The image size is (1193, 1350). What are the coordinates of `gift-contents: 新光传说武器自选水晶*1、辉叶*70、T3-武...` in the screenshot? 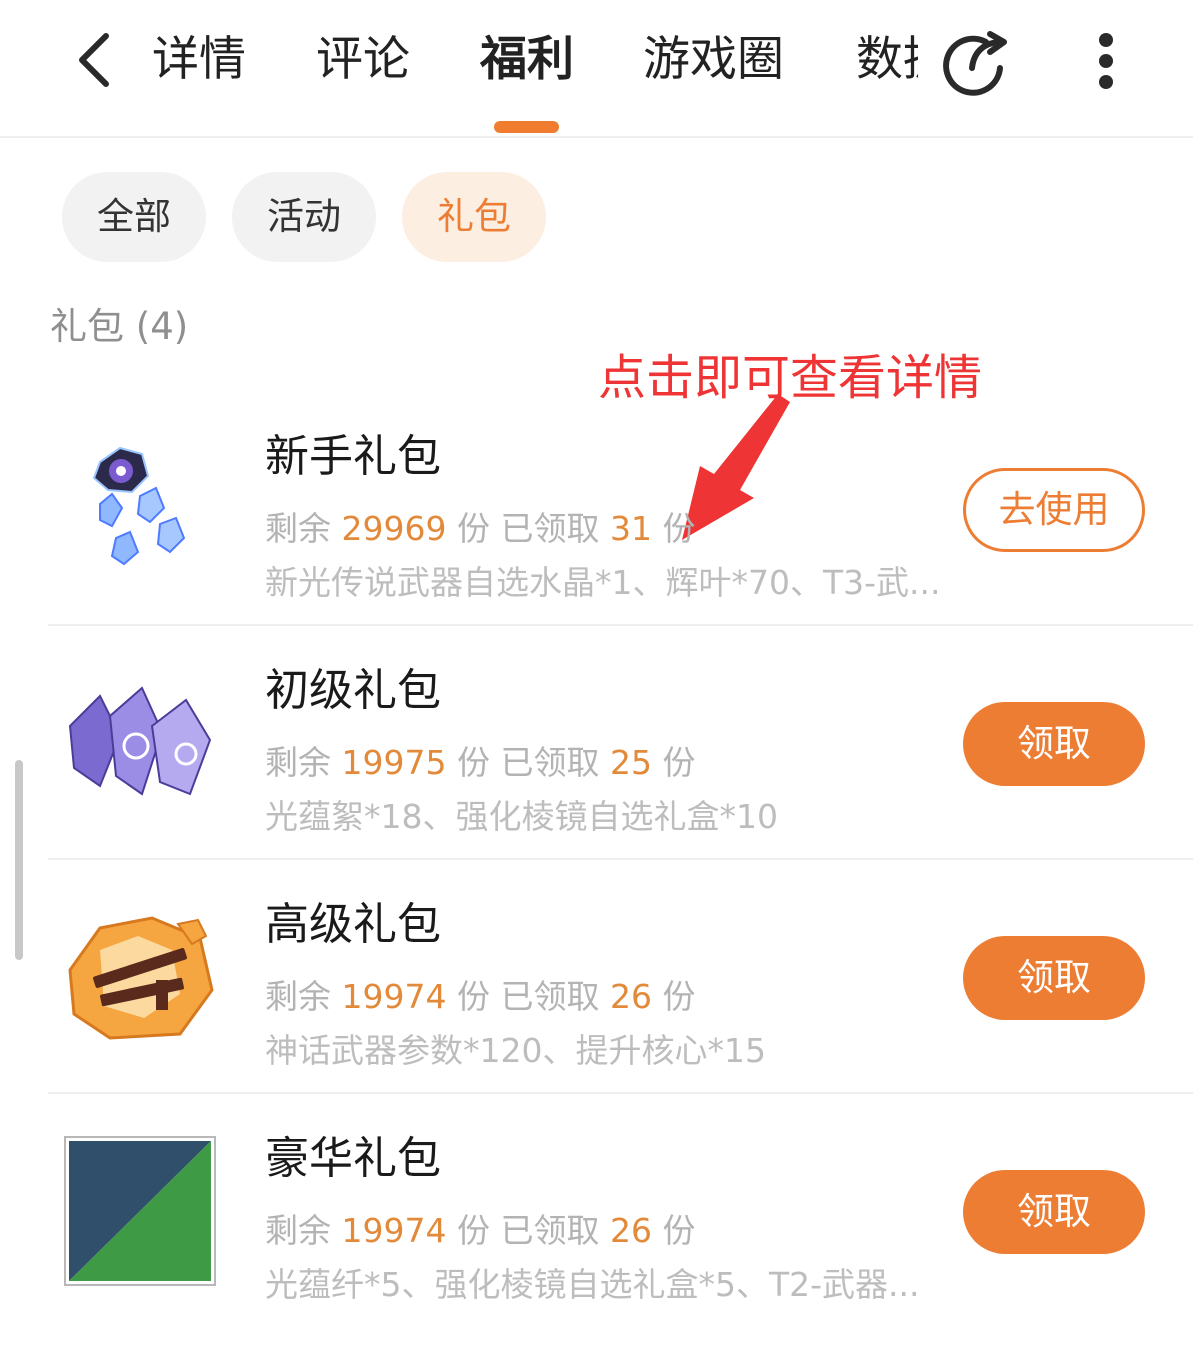 It's located at (603, 582).